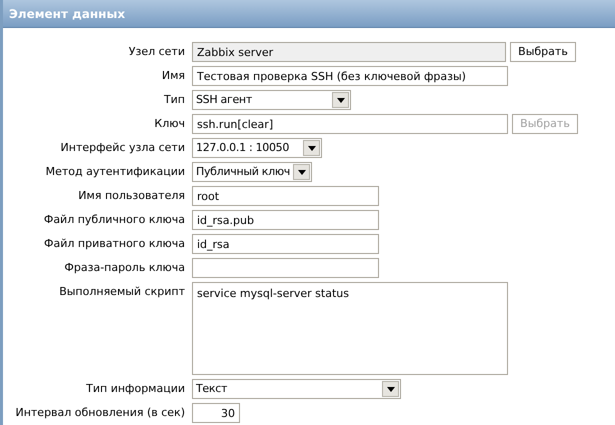  Describe the element at coordinates (114, 220) in the screenshot. I see `field-label: Файл публичного ключа` at that location.